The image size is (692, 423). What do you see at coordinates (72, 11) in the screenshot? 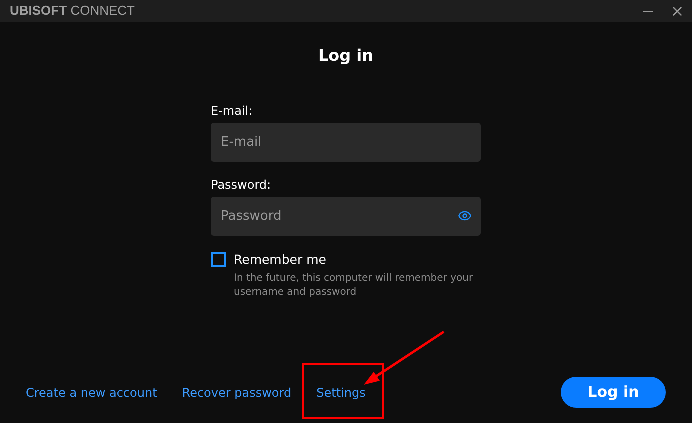
I see `window-title: UBISOFT CONNECT` at bounding box center [72, 11].